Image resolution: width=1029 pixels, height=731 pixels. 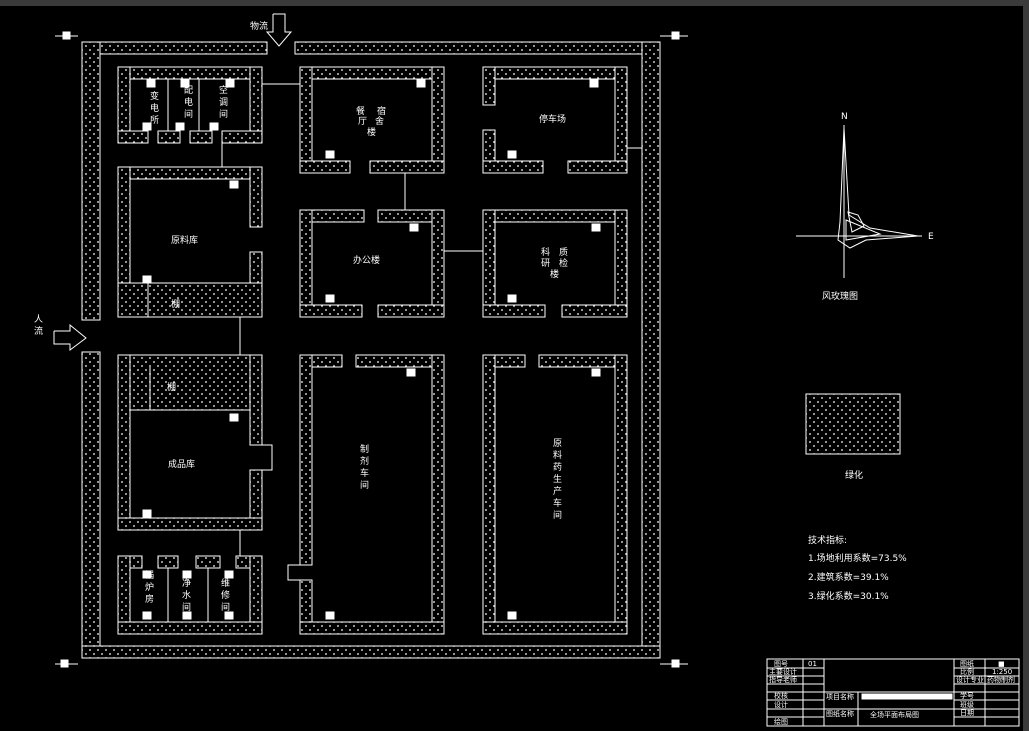 What do you see at coordinates (225, 595) in the screenshot?
I see `label-repair: 维修间` at bounding box center [225, 595].